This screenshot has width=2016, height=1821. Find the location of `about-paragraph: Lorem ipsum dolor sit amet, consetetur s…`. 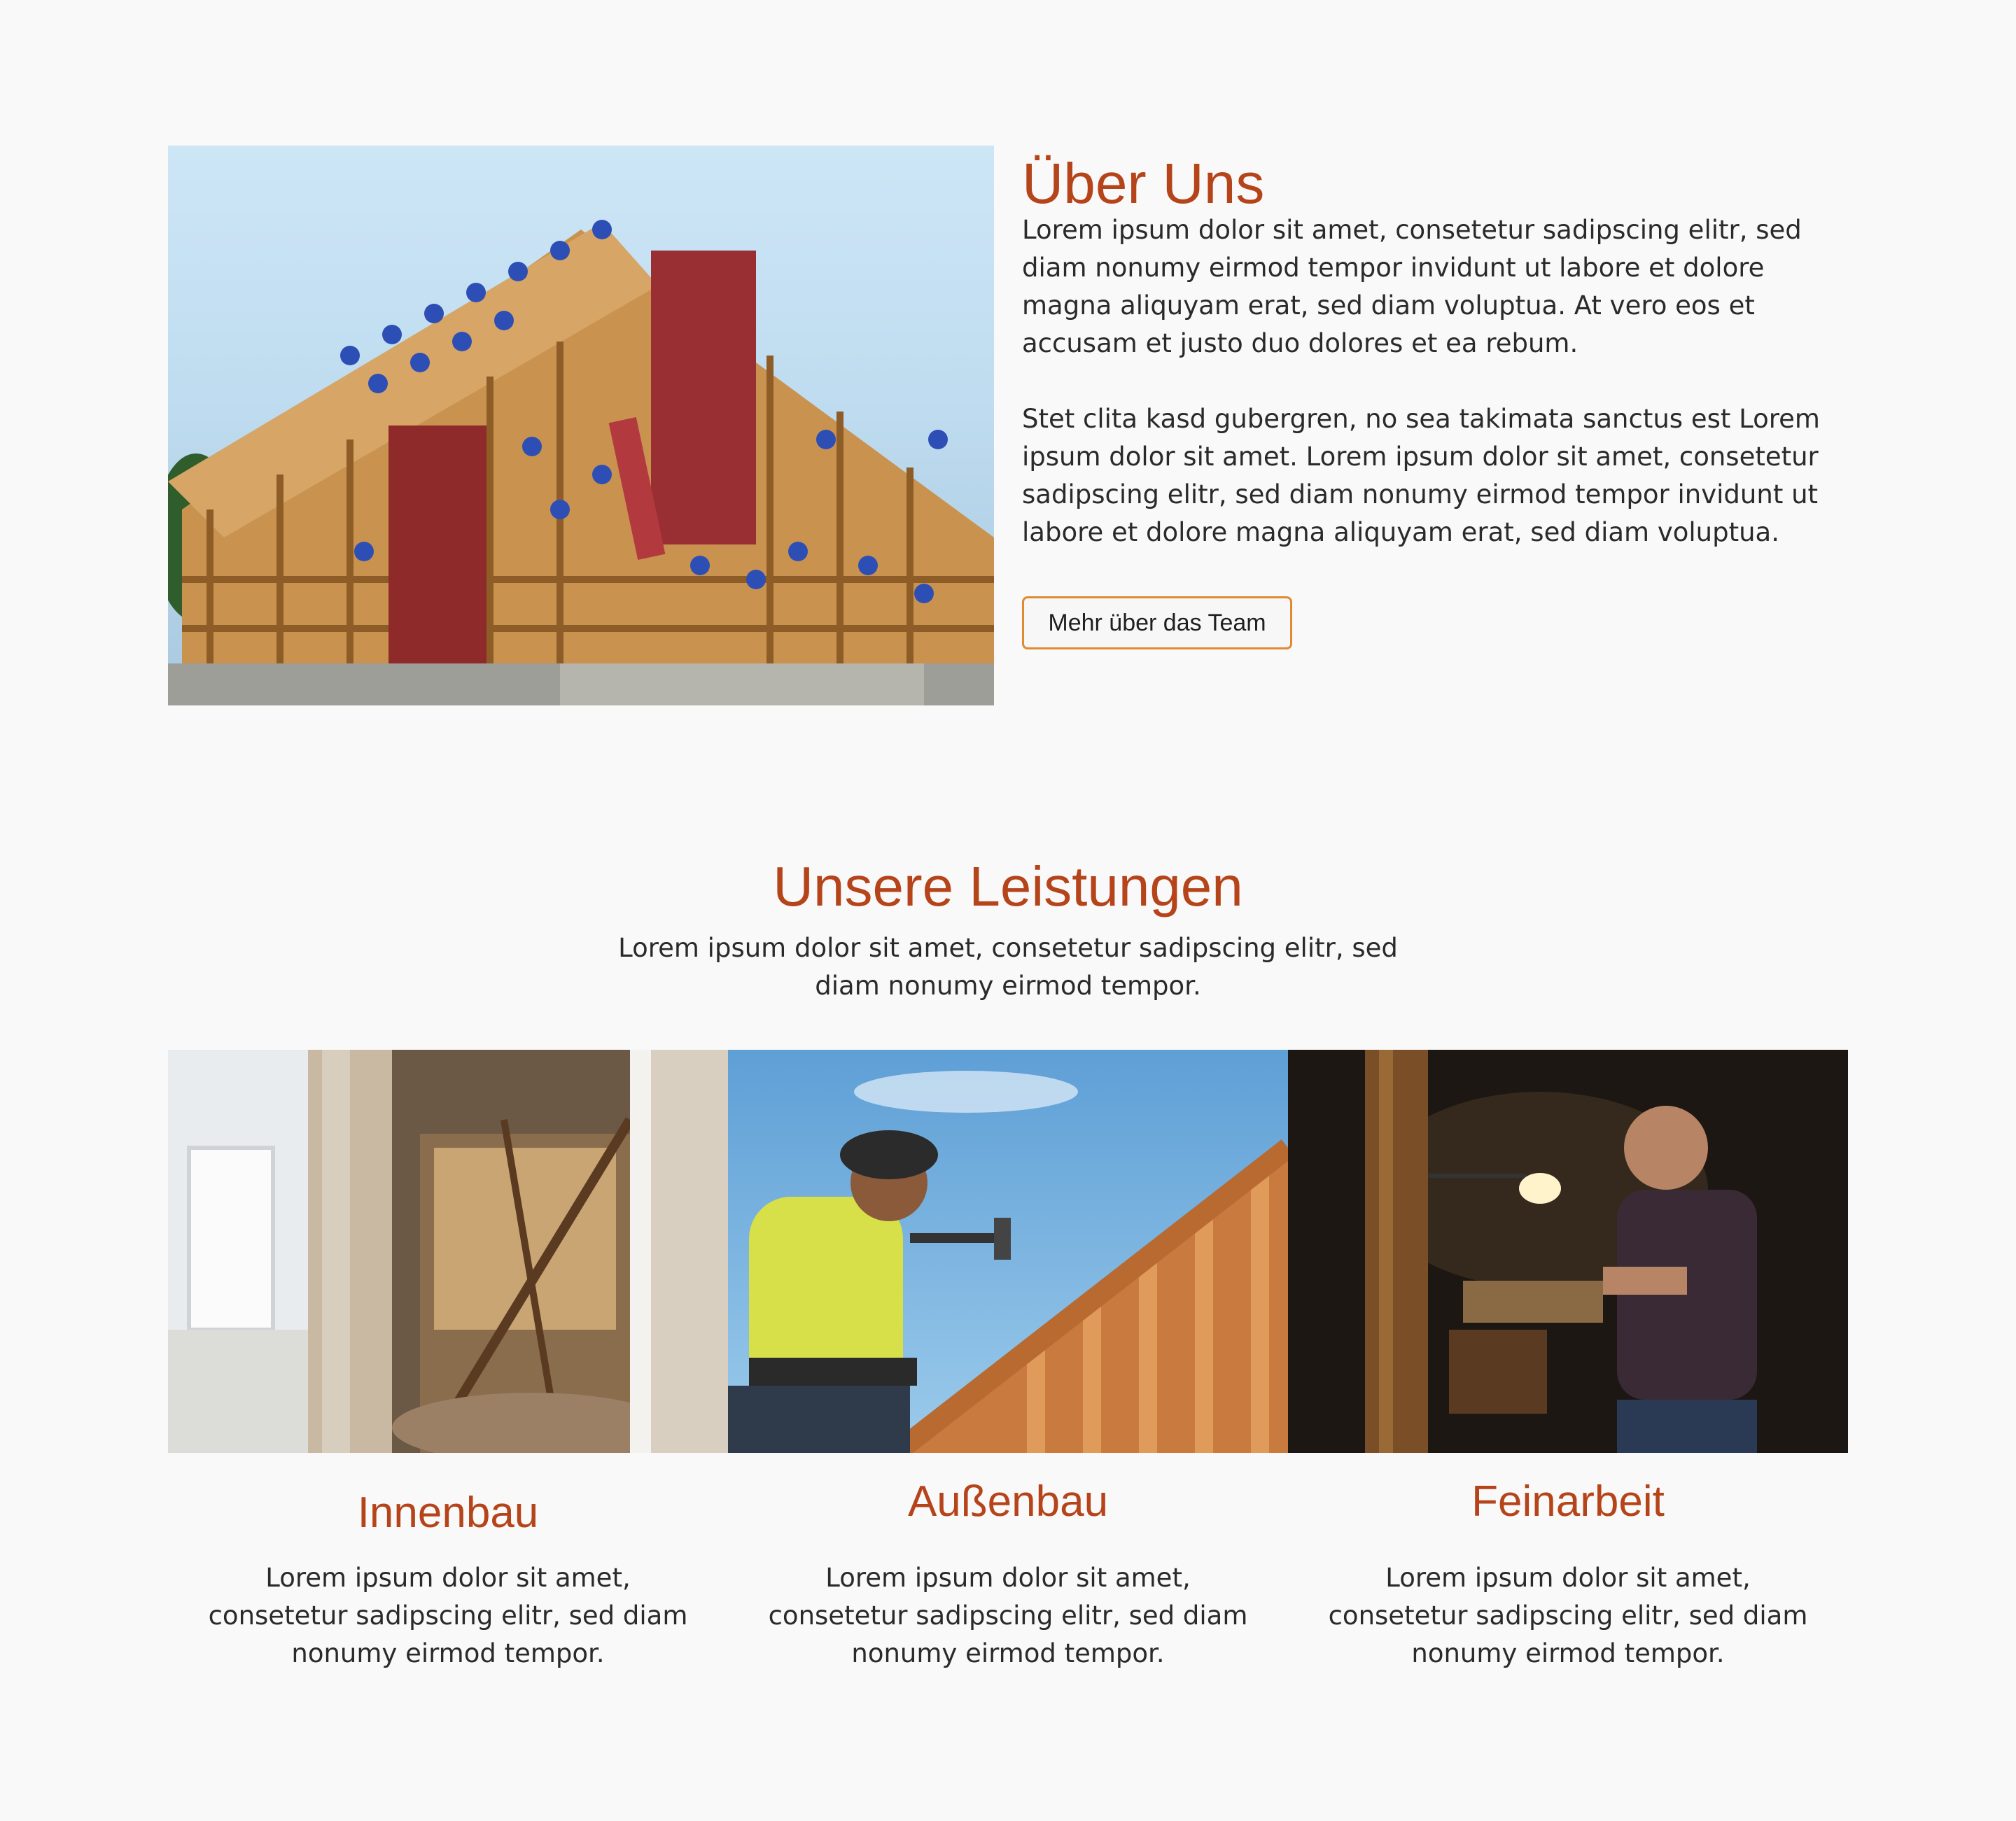

about-paragraph: Lorem ipsum dolor sit amet, consetetur s… is located at coordinates (1412, 287).